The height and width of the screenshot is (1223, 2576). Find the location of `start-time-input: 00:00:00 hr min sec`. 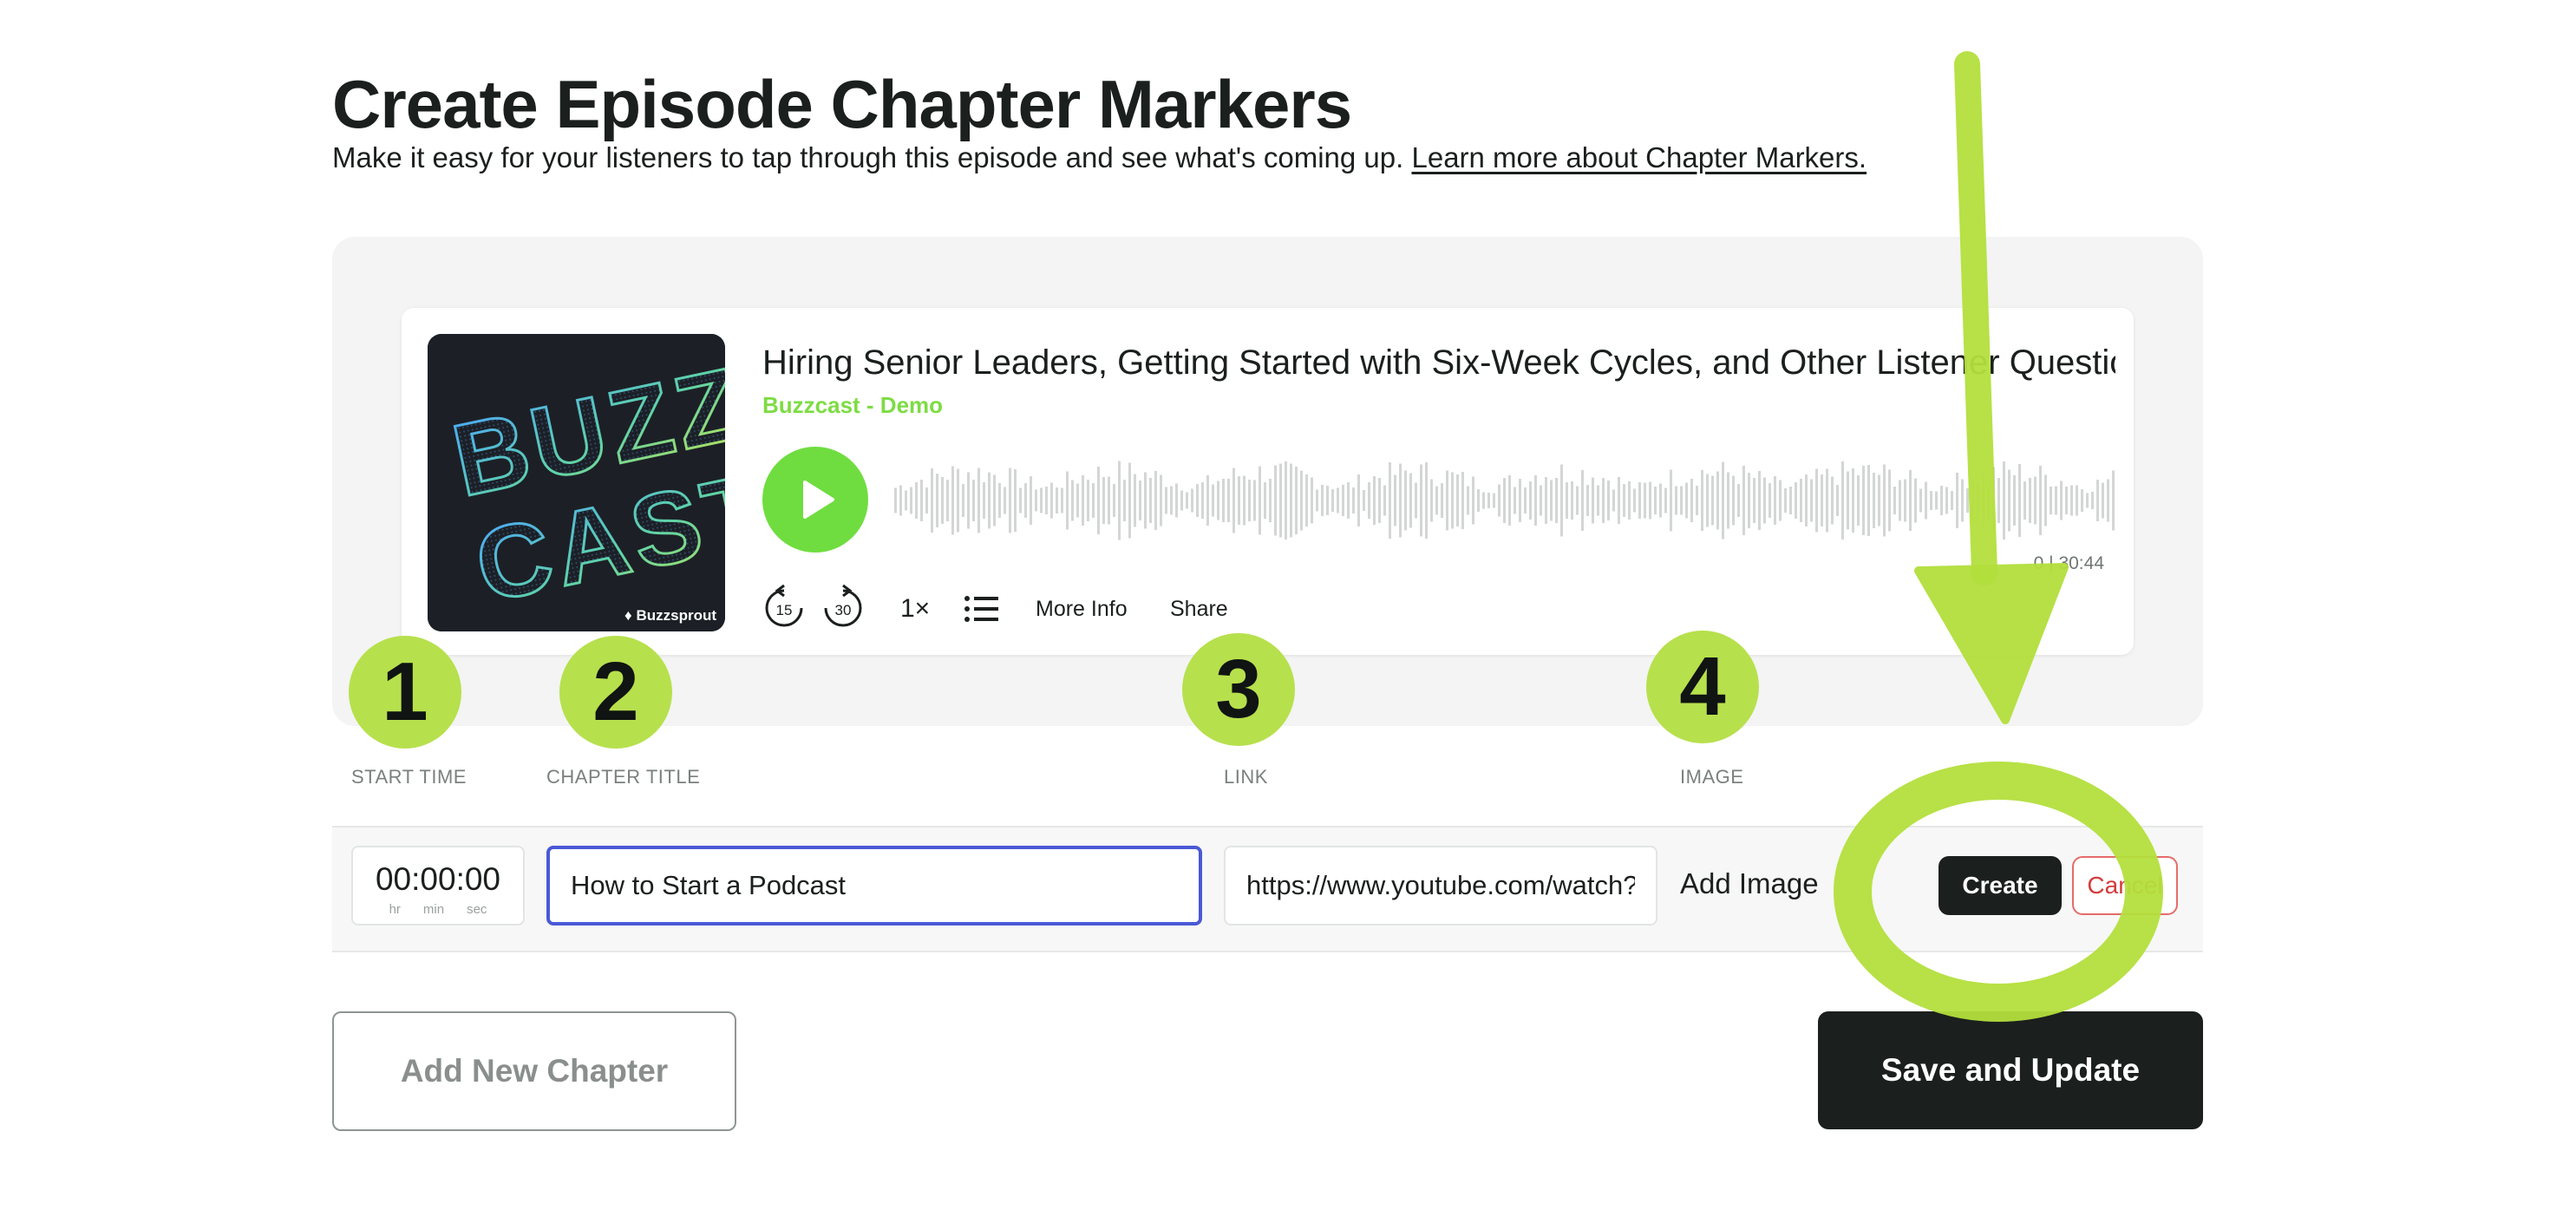

start-time-input: 00:00:00 hr min sec is located at coordinates (438, 885).